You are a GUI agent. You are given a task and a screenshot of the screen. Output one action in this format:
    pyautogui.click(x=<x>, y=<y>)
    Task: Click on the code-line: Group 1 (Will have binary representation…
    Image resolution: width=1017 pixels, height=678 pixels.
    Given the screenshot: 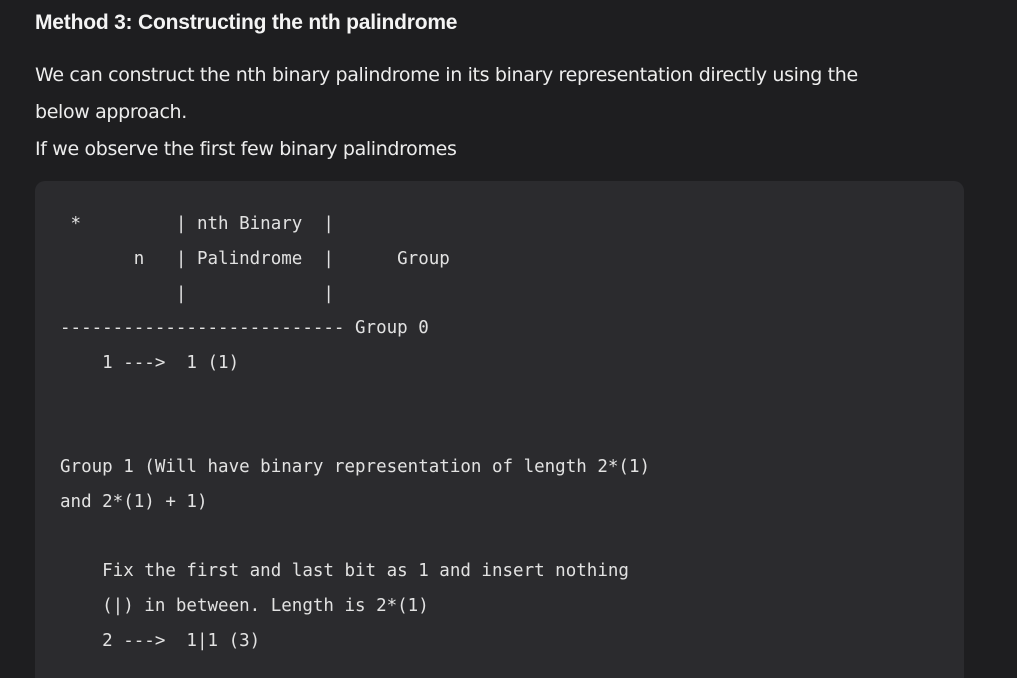 What is the action you would take?
    pyautogui.click(x=355, y=467)
    